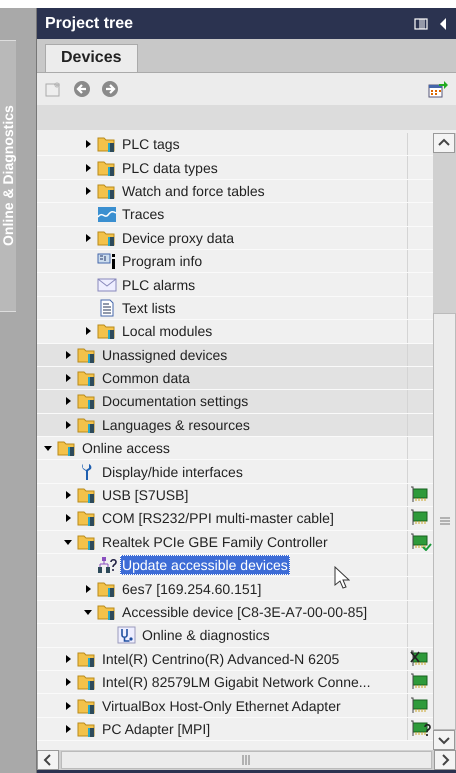 This screenshot has height=773, width=456. I want to click on tree-item: Realtek PCIe GBE Family Controller, so click(215, 542).